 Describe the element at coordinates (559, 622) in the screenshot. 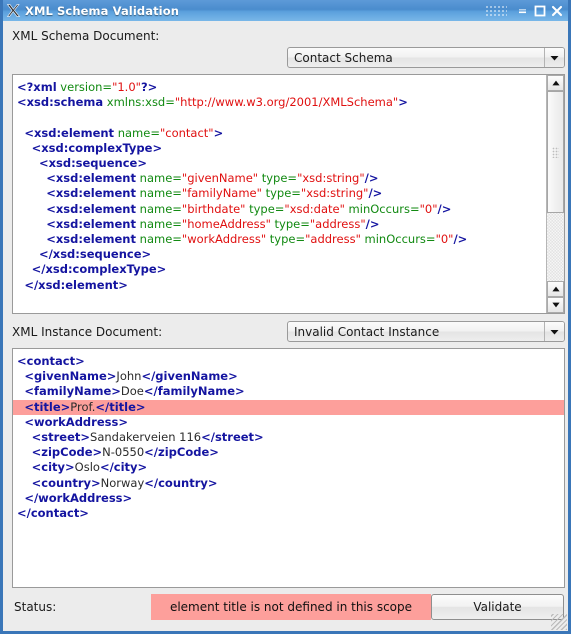

I see `resize-grip-icon` at that location.